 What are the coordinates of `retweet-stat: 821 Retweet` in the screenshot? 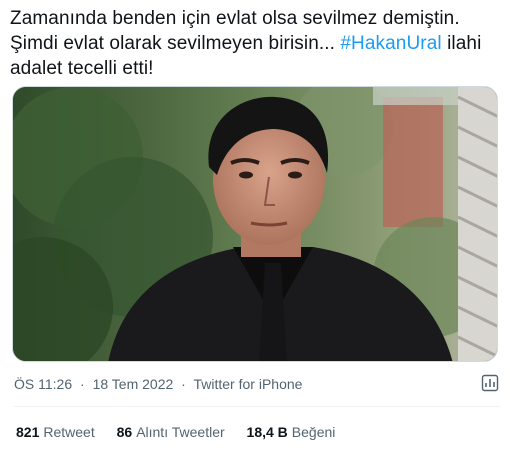 It's located at (55, 432).